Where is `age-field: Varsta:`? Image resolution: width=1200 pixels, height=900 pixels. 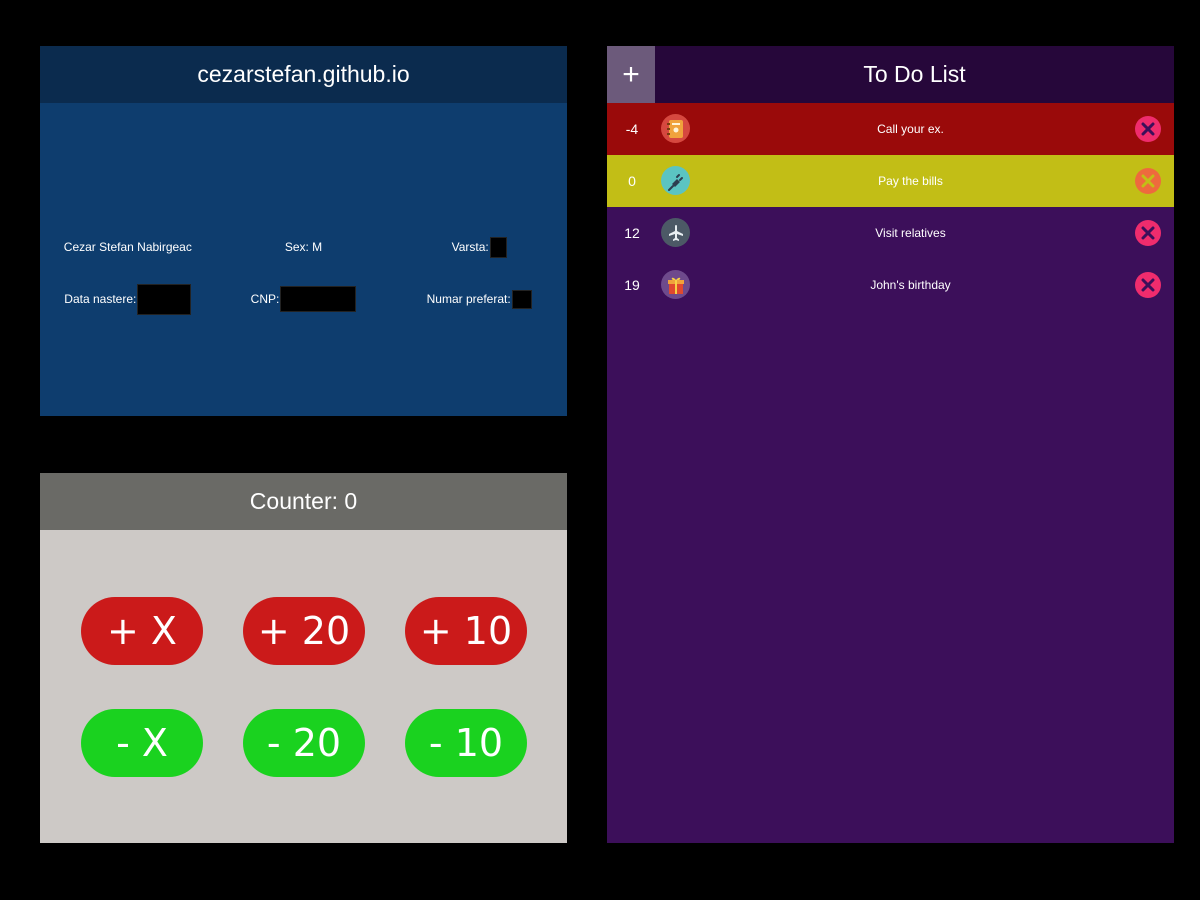 age-field: Varsta: is located at coordinates (479, 247).